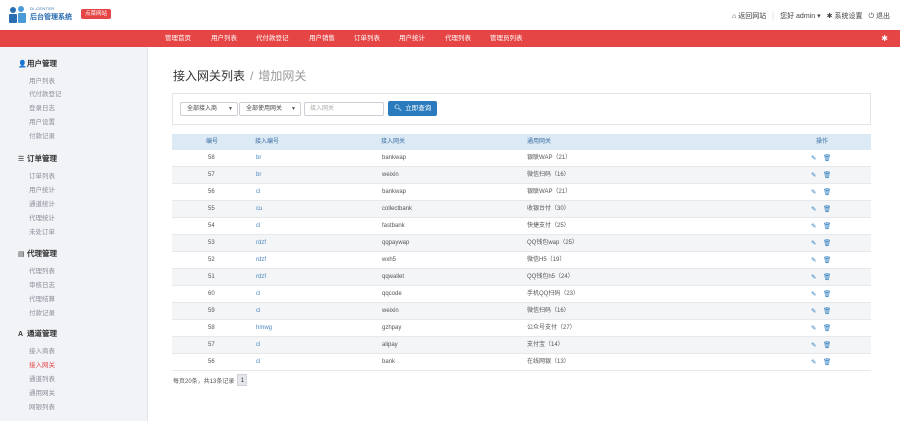 The width and height of the screenshot is (900, 421). Describe the element at coordinates (42, 298) in the screenshot. I see `sidebar-item-agent-settlement: 代理结算` at that location.